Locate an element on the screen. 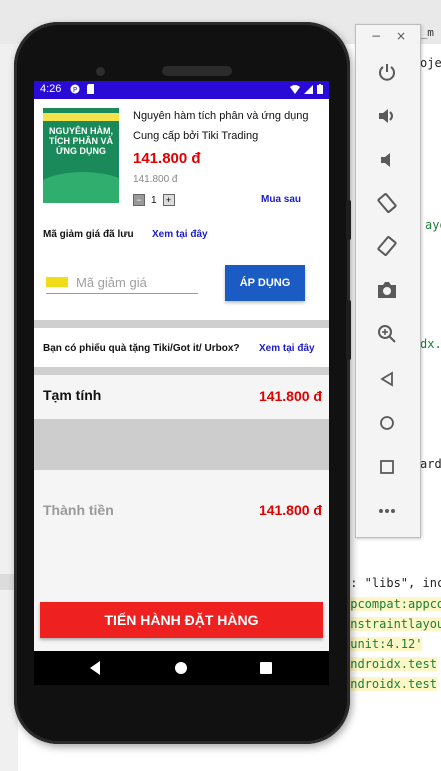 The width and height of the screenshot is (441, 771). quantity-stepper: − 1 + is located at coordinates (154, 200).